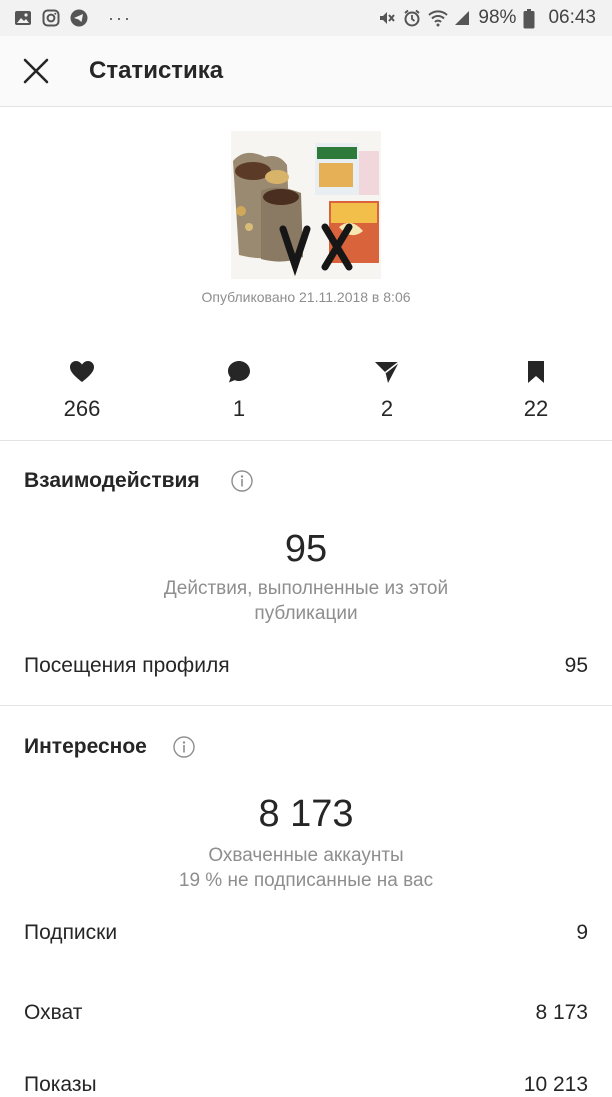 The height and width of the screenshot is (1097, 612). What do you see at coordinates (127, 665) in the screenshot?
I see `row-label: Посещения профиля` at bounding box center [127, 665].